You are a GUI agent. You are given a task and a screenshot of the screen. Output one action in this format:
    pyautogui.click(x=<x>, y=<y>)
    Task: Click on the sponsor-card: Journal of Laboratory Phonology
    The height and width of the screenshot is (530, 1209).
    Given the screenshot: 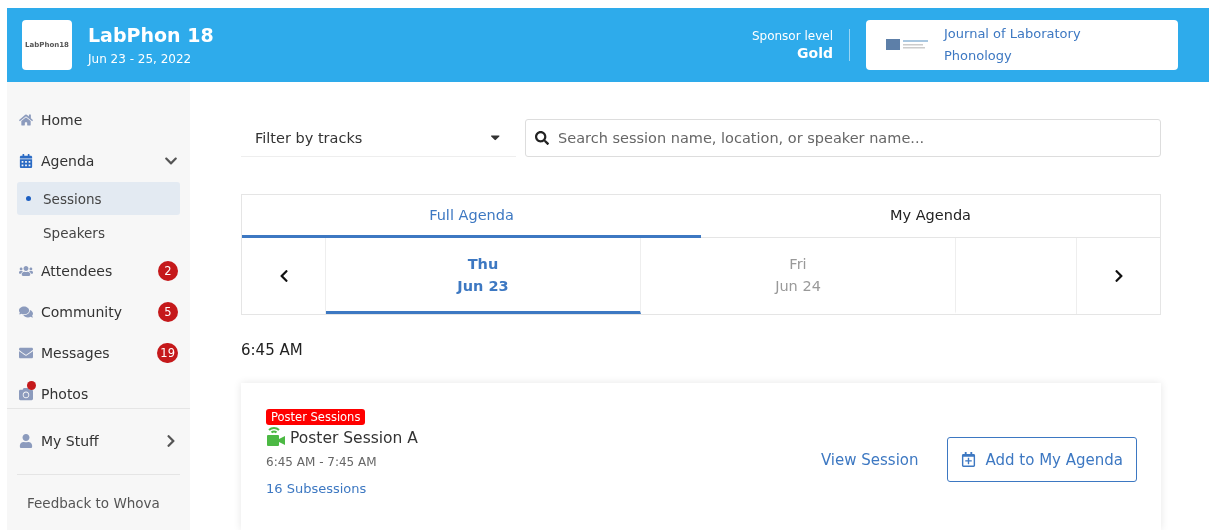 What is the action you would take?
    pyautogui.click(x=1022, y=45)
    